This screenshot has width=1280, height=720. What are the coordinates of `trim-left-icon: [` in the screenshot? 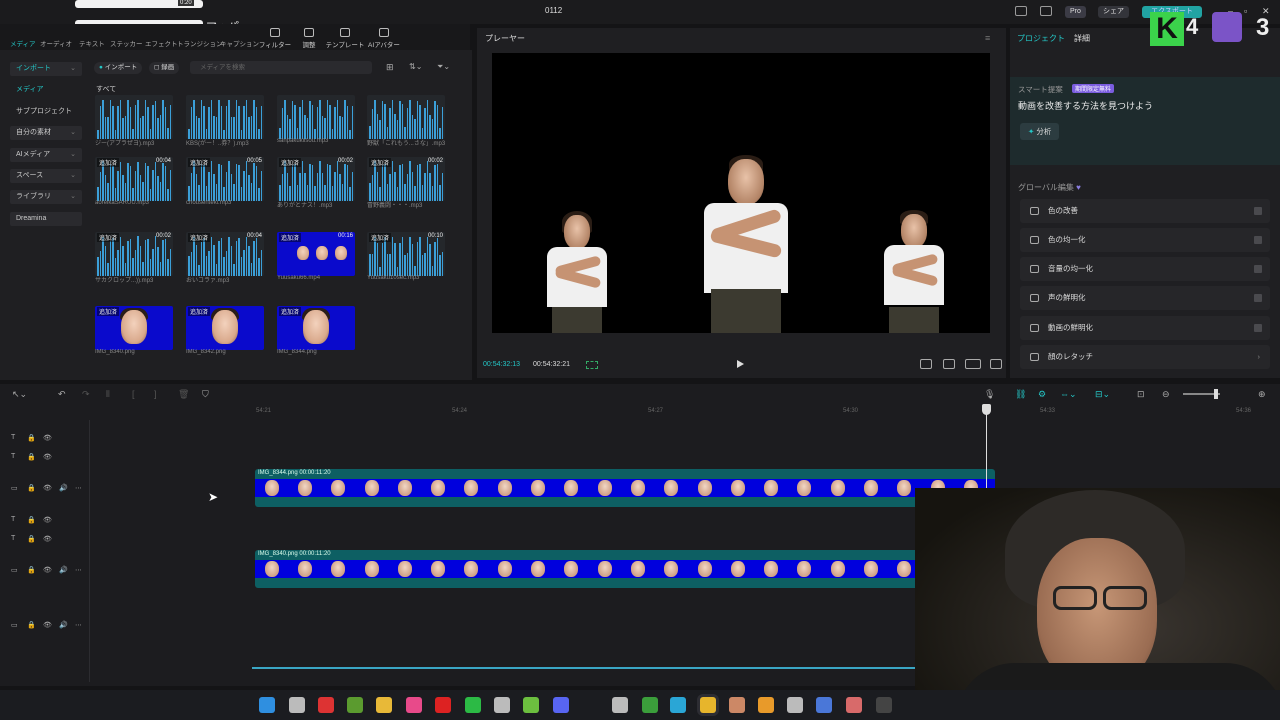 It's located at (133, 394).